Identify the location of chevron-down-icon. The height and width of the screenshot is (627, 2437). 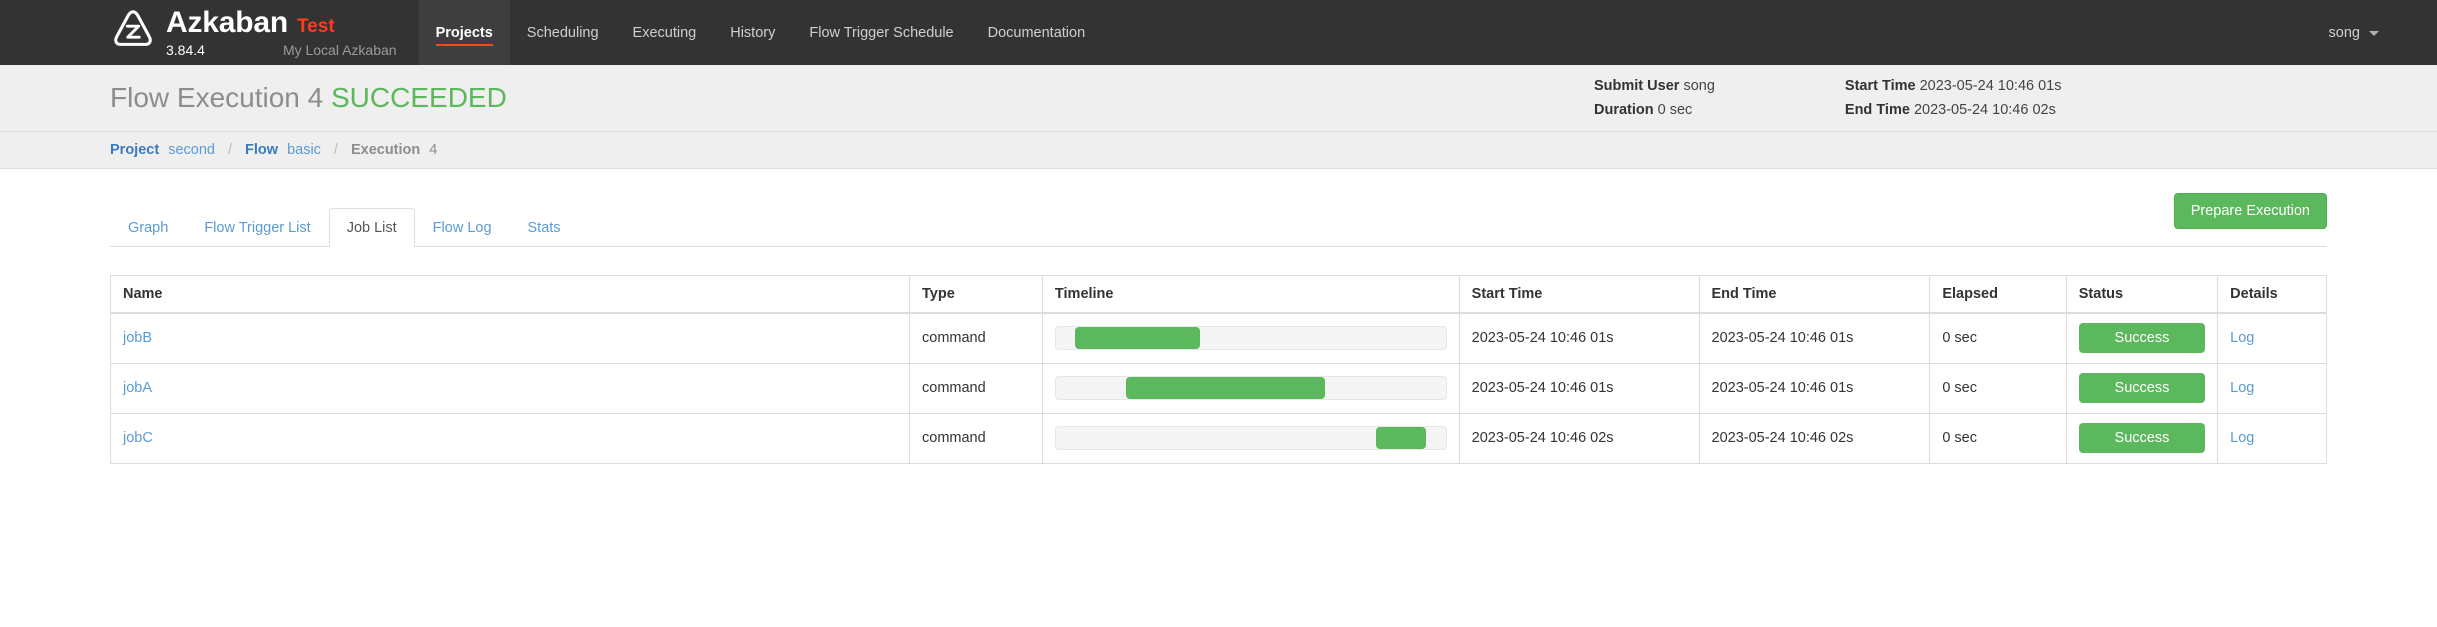
(2374, 33).